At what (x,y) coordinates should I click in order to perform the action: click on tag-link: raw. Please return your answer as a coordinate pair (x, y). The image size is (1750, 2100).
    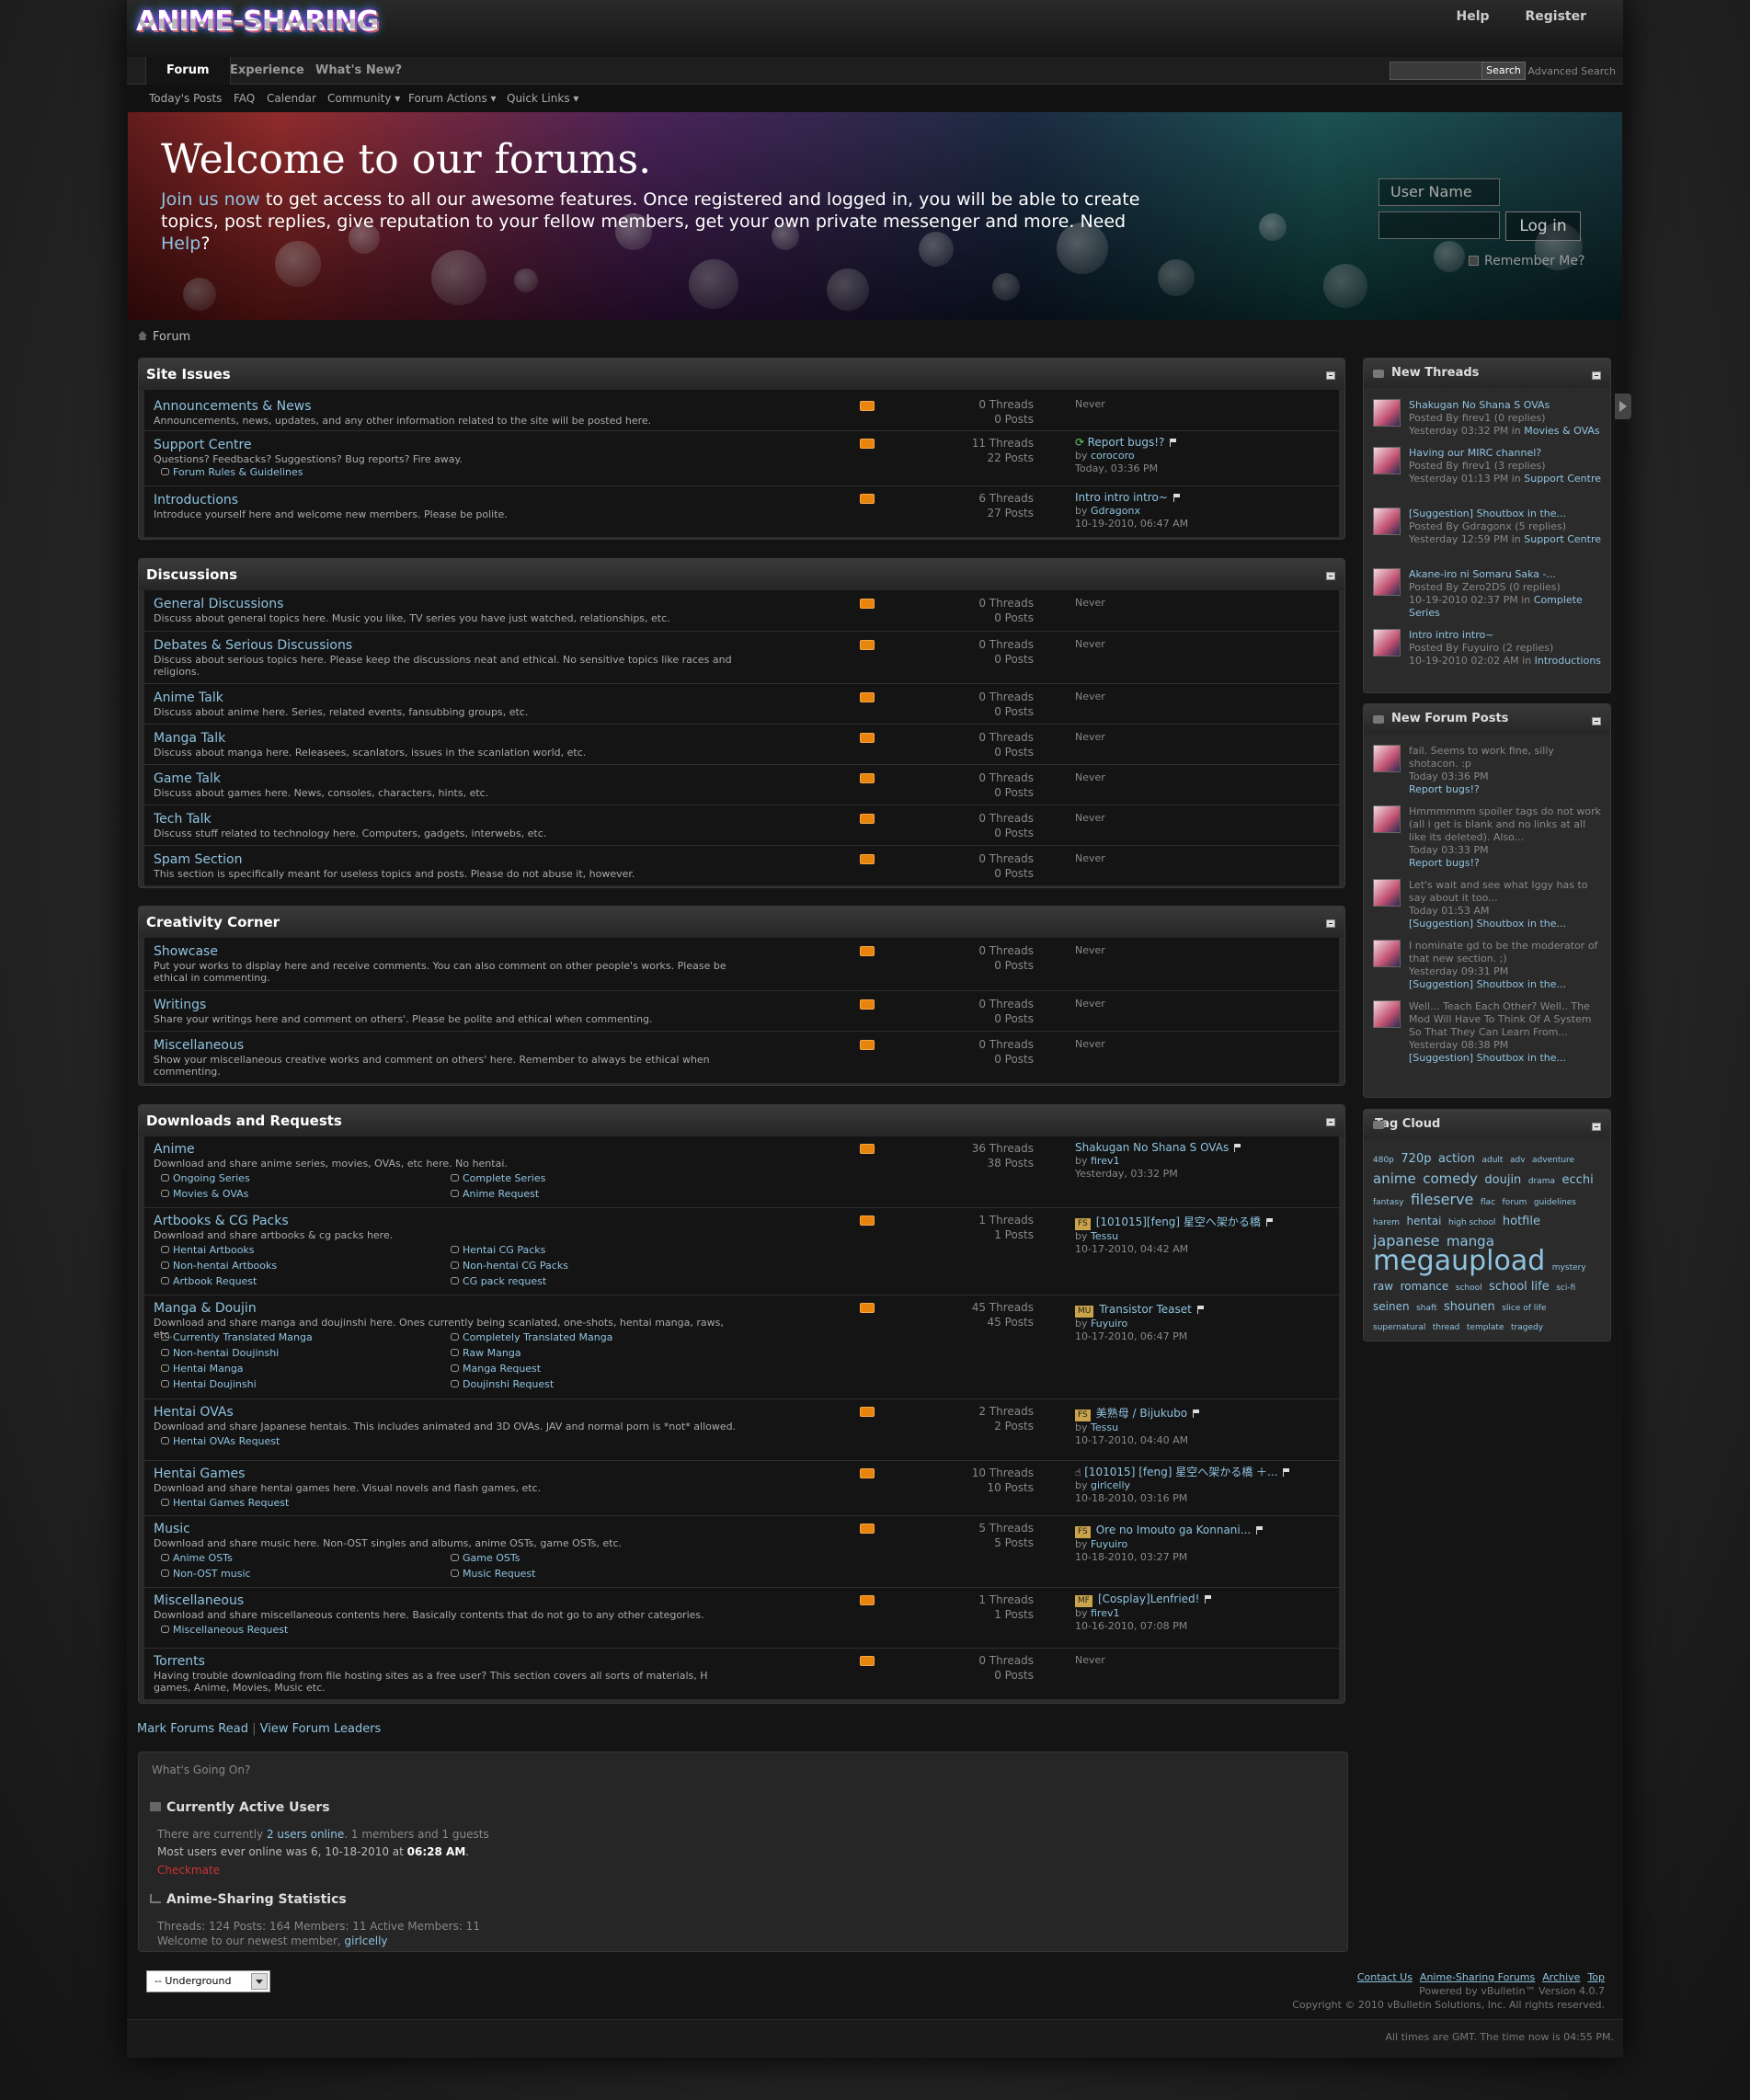
    Looking at the image, I should click on (1383, 1286).